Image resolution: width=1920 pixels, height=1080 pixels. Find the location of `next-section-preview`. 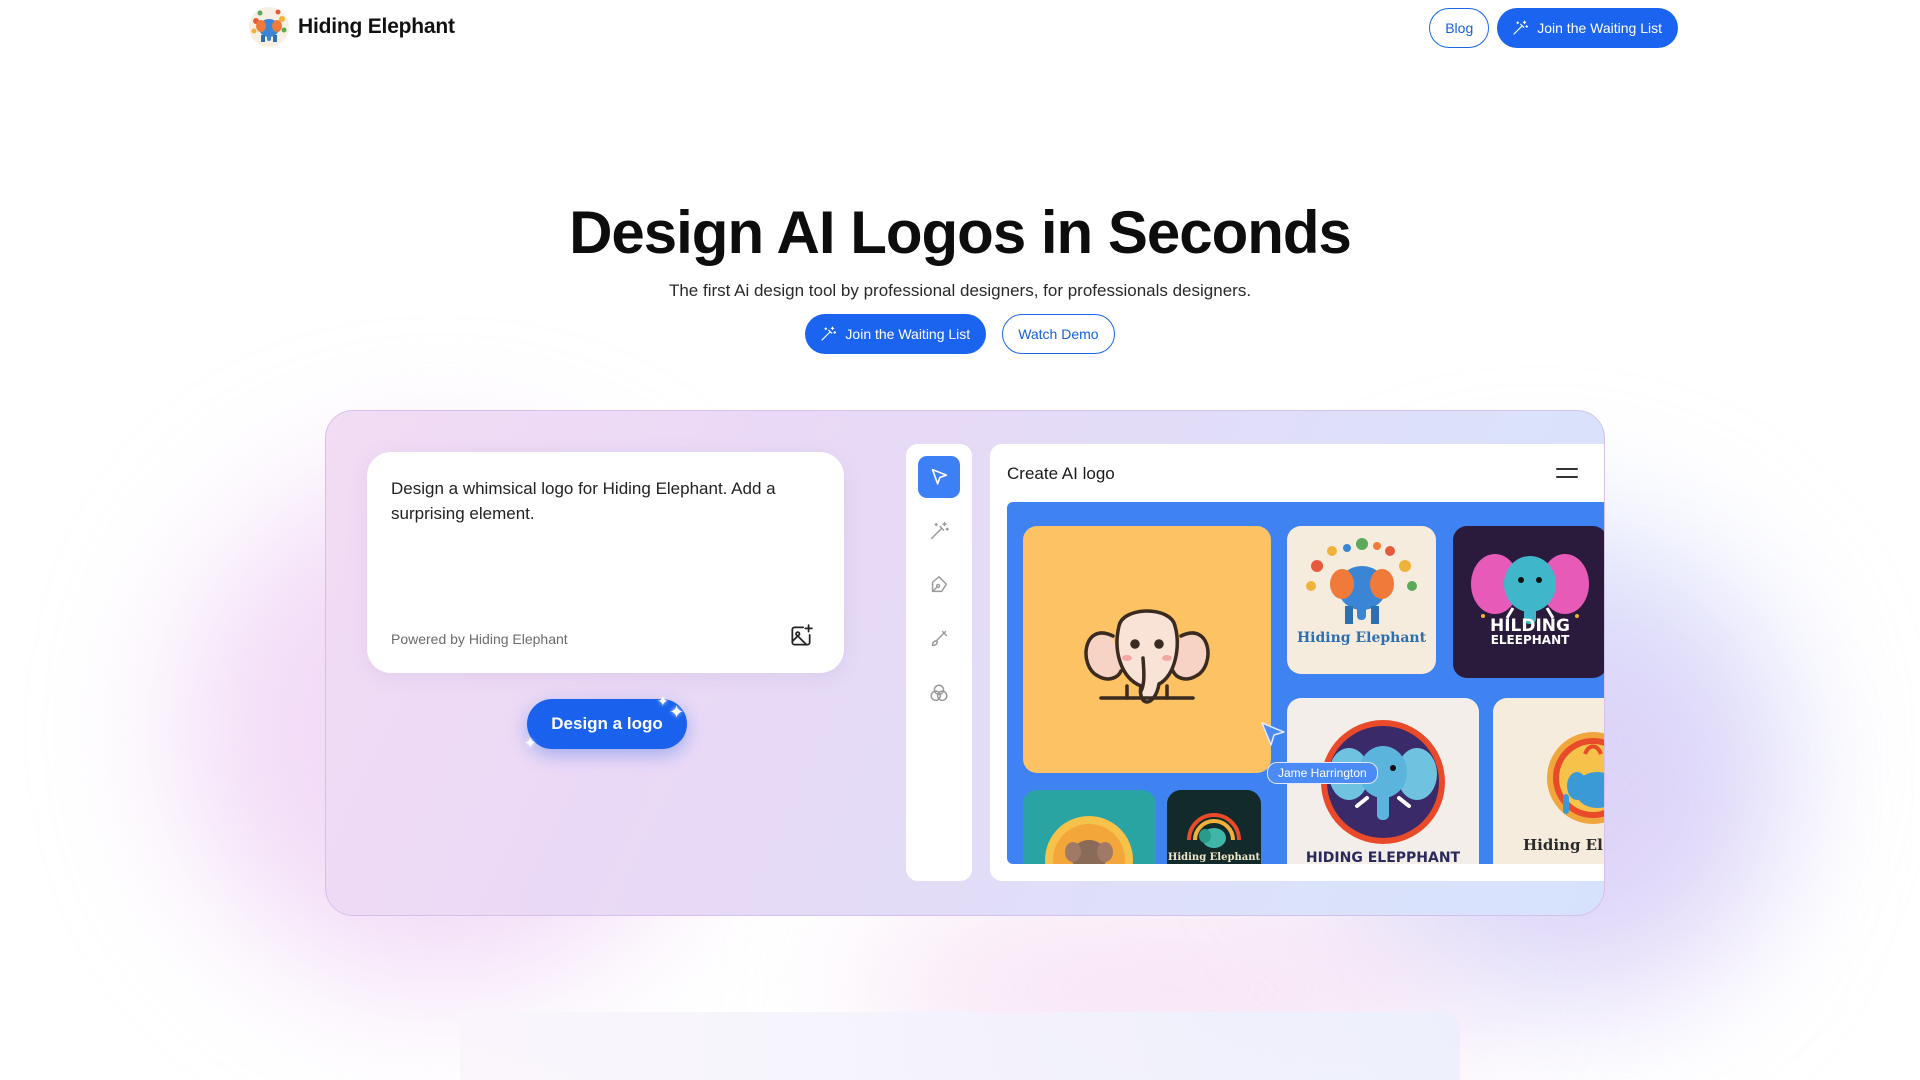

next-section-preview is located at coordinates (960, 1046).